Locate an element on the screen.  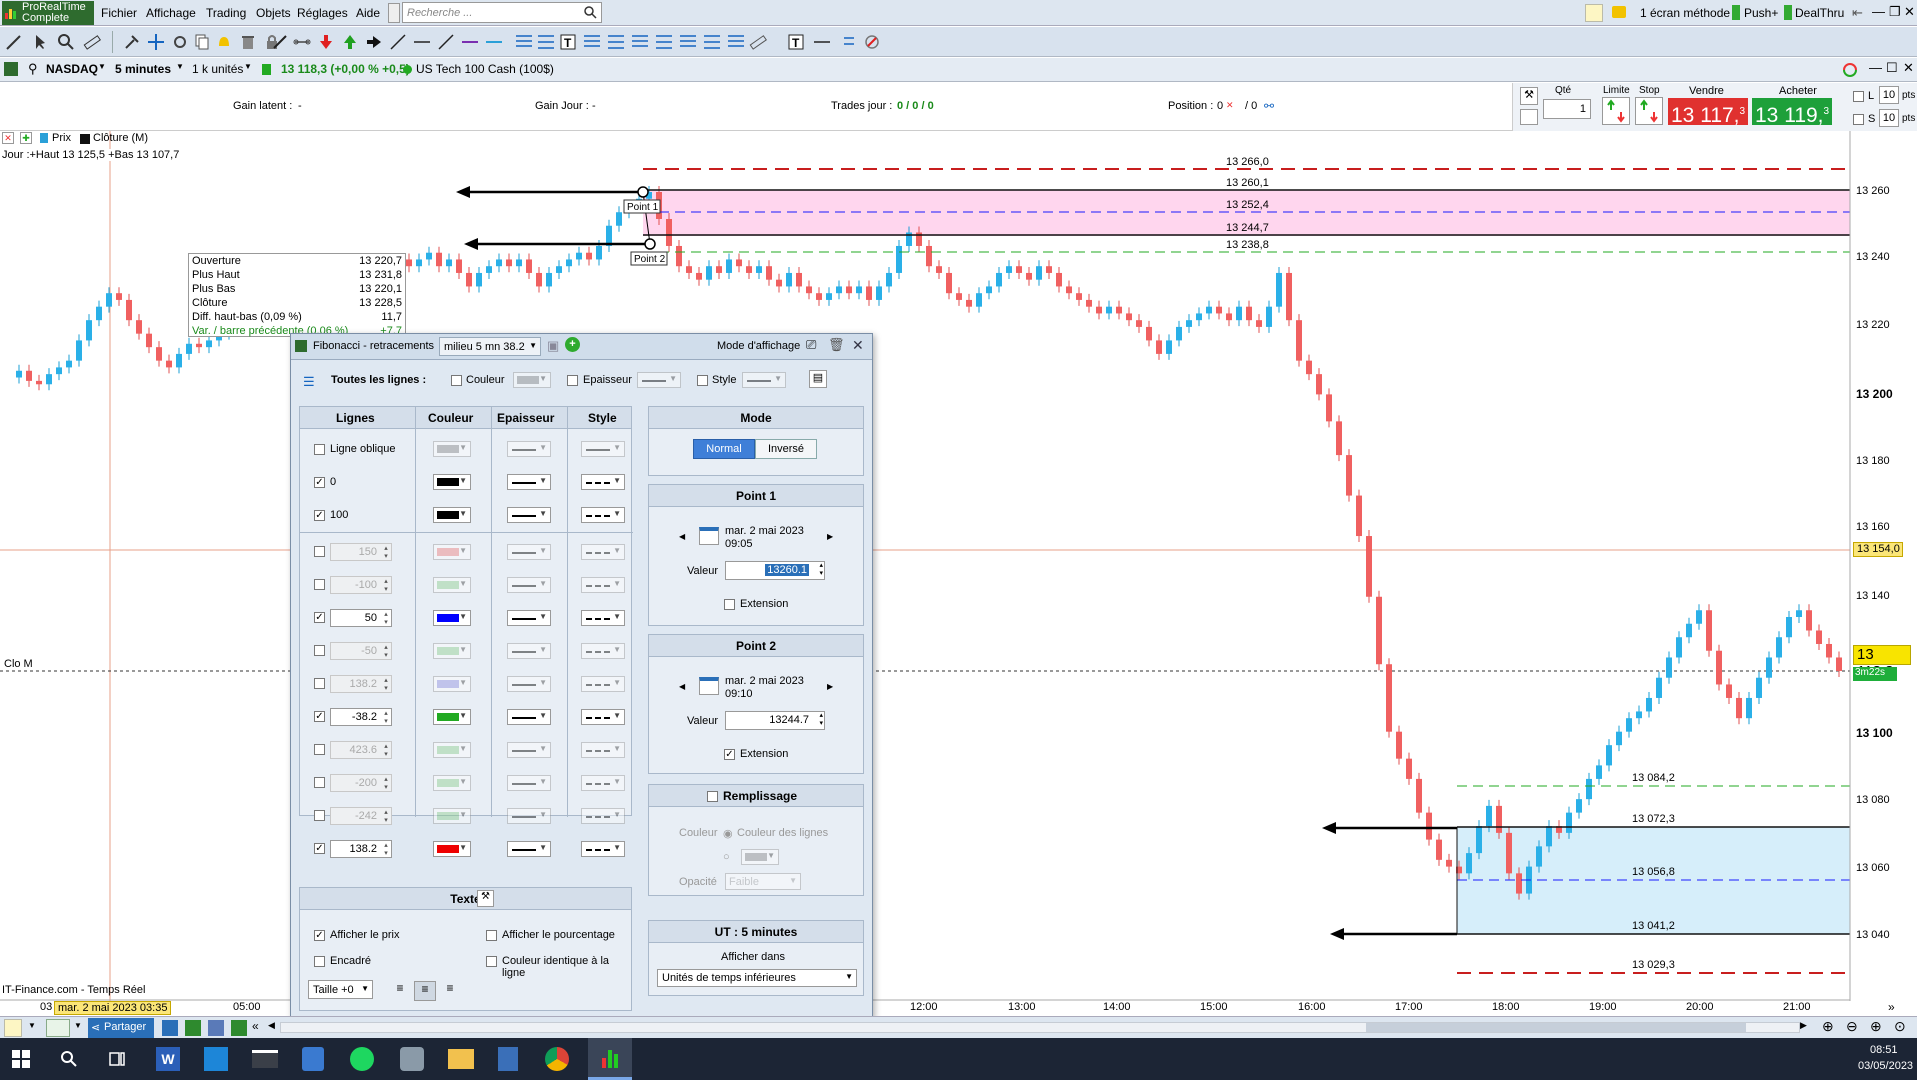
menu-reglages: Réglages is located at coordinates (322, 13).